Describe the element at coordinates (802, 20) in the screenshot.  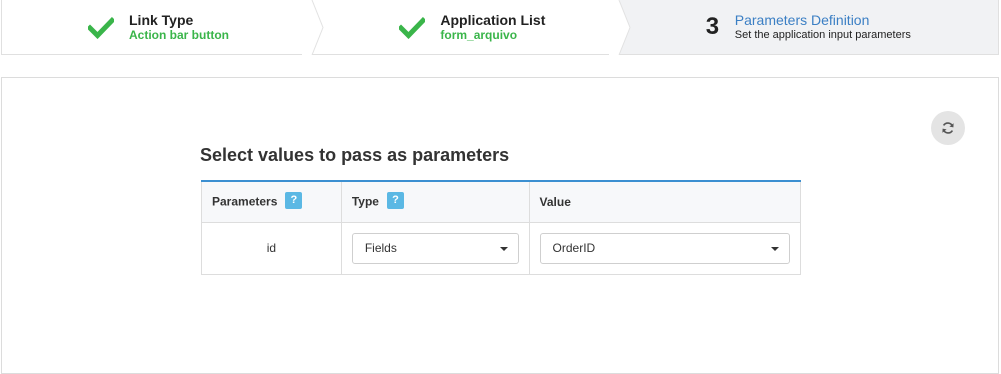
I see `step-title: Parameters Definition` at that location.